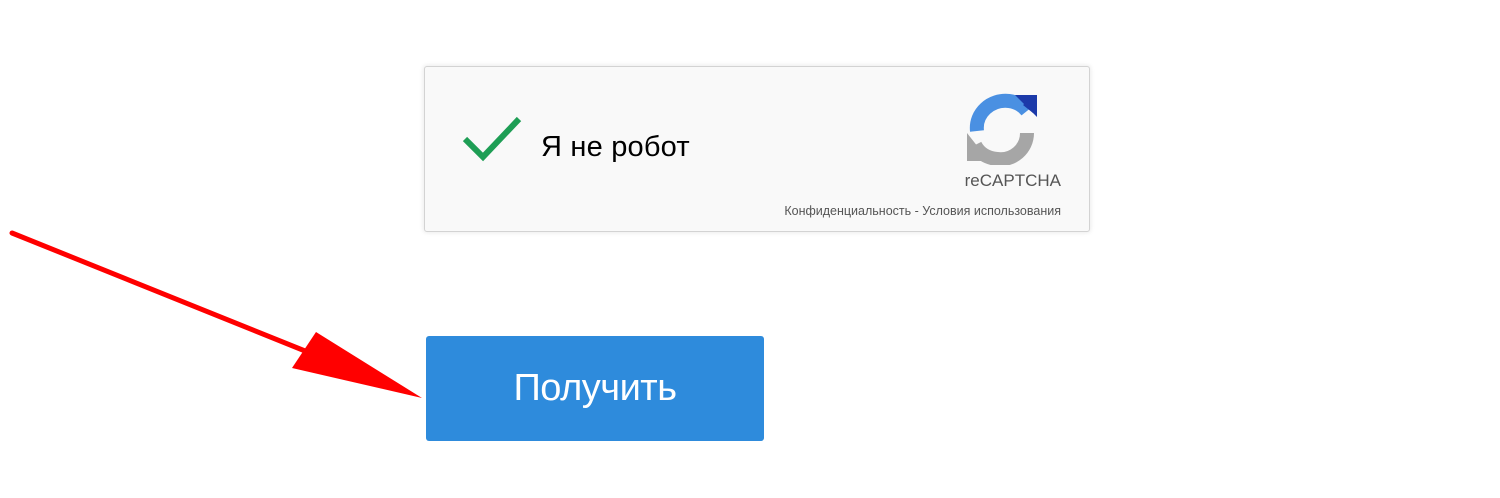 The width and height of the screenshot is (1500, 498). I want to click on recaptcha-brand: reCAPTCHA, so click(1012, 180).